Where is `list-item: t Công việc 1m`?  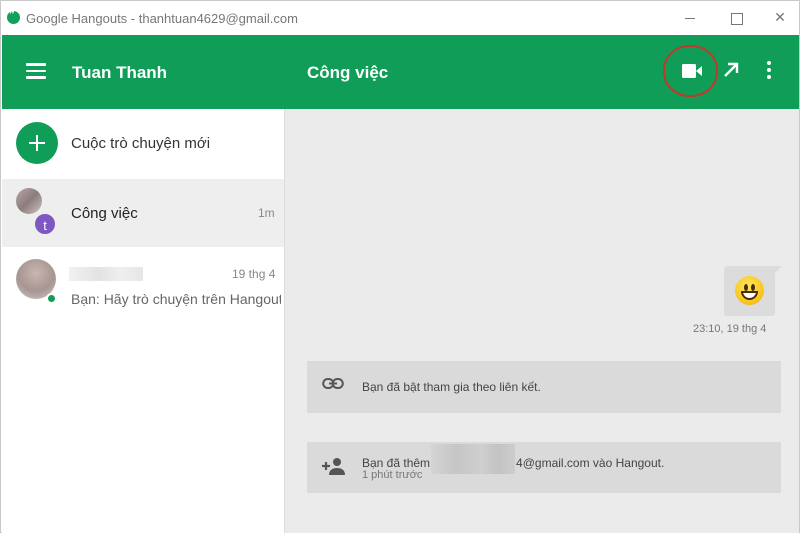
list-item: t Công việc 1m is located at coordinates (143, 213).